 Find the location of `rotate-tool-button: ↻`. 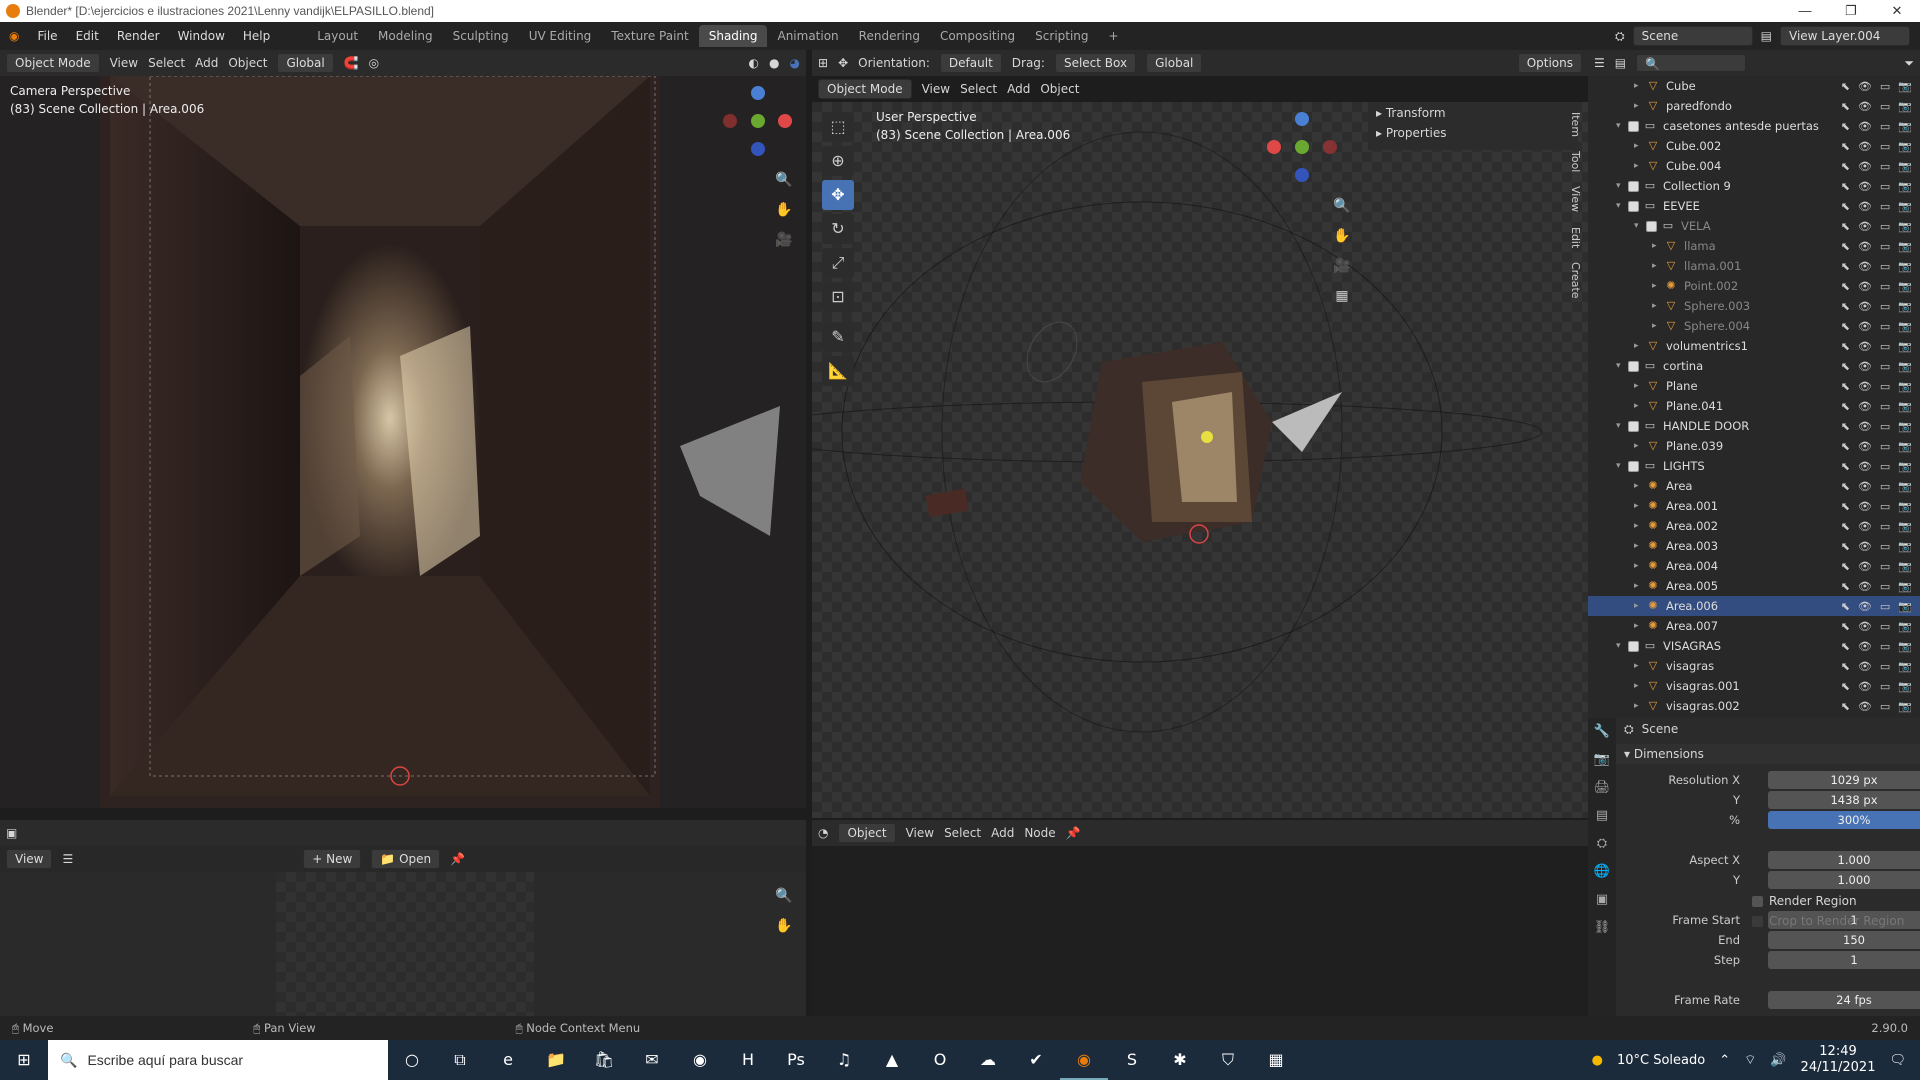

rotate-tool-button: ↻ is located at coordinates (838, 229).